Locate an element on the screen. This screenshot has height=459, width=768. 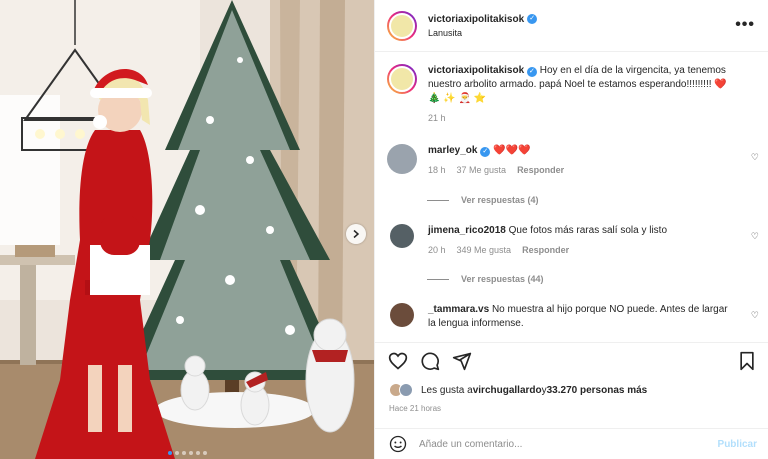
caption-avatar is located at coordinates (402, 79).